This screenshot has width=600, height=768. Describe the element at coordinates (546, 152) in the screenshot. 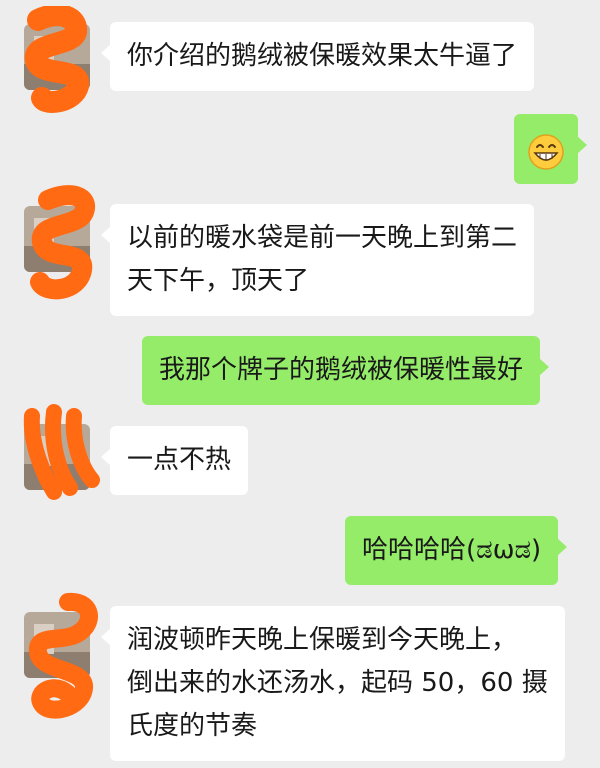

I see `grinning-face-icon` at that location.